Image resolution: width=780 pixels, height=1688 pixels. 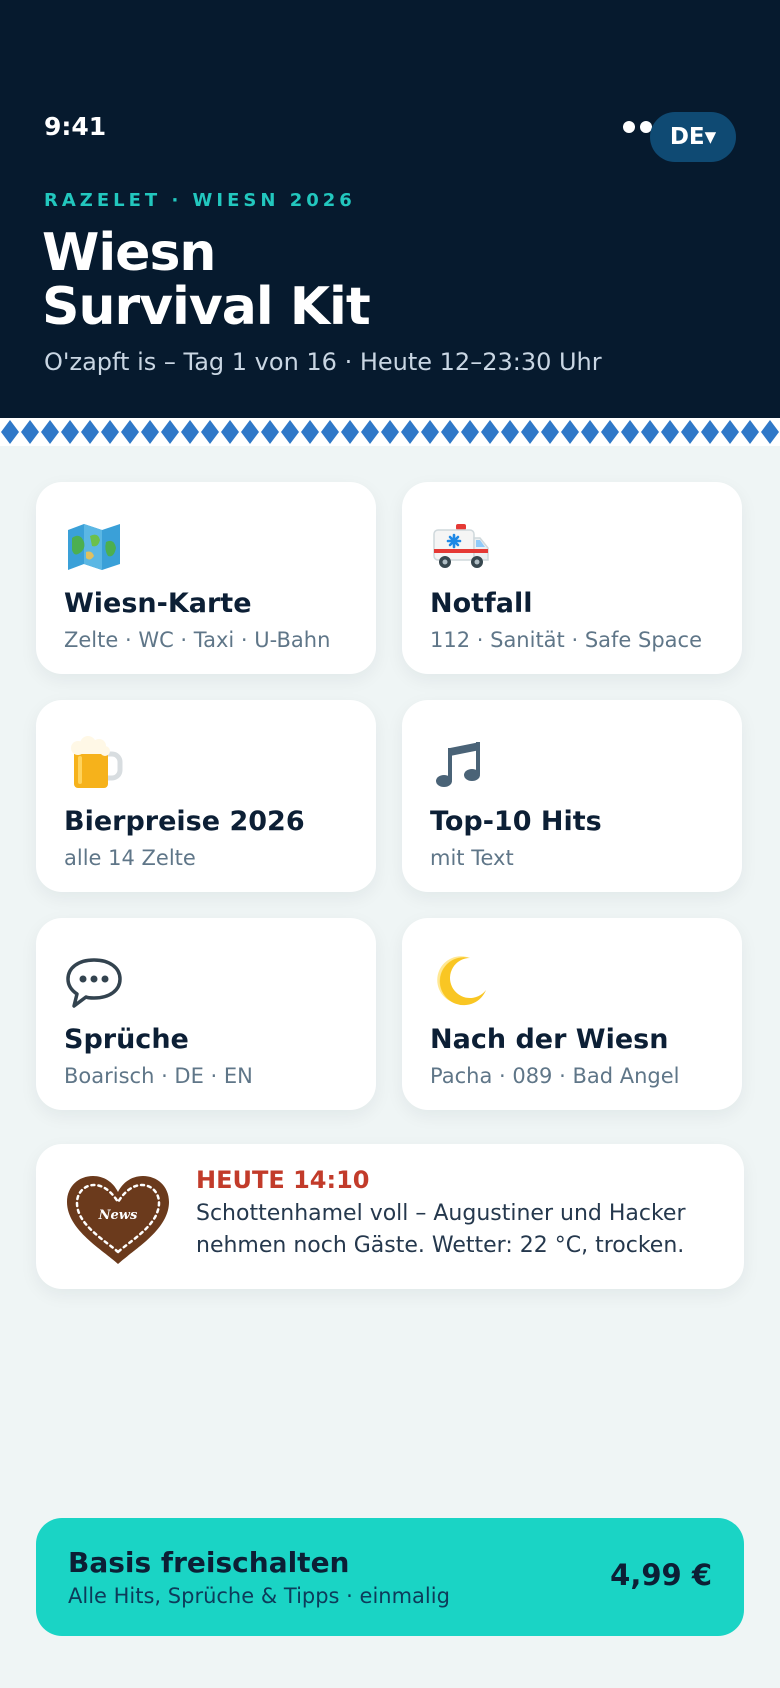 What do you see at coordinates (206, 307) in the screenshot?
I see `page-title-line-2: Survival Kit` at bounding box center [206, 307].